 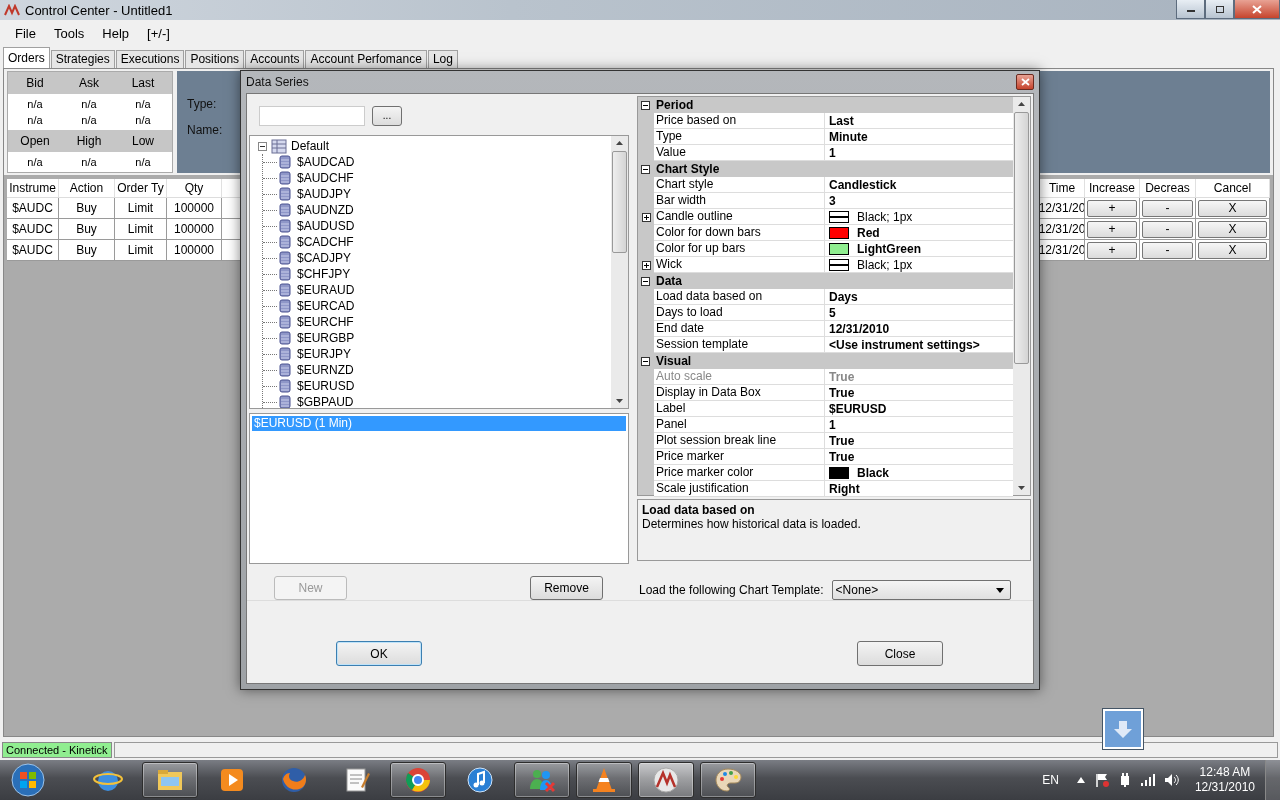 What do you see at coordinates (1123, 729) in the screenshot?
I see `floating-button` at bounding box center [1123, 729].